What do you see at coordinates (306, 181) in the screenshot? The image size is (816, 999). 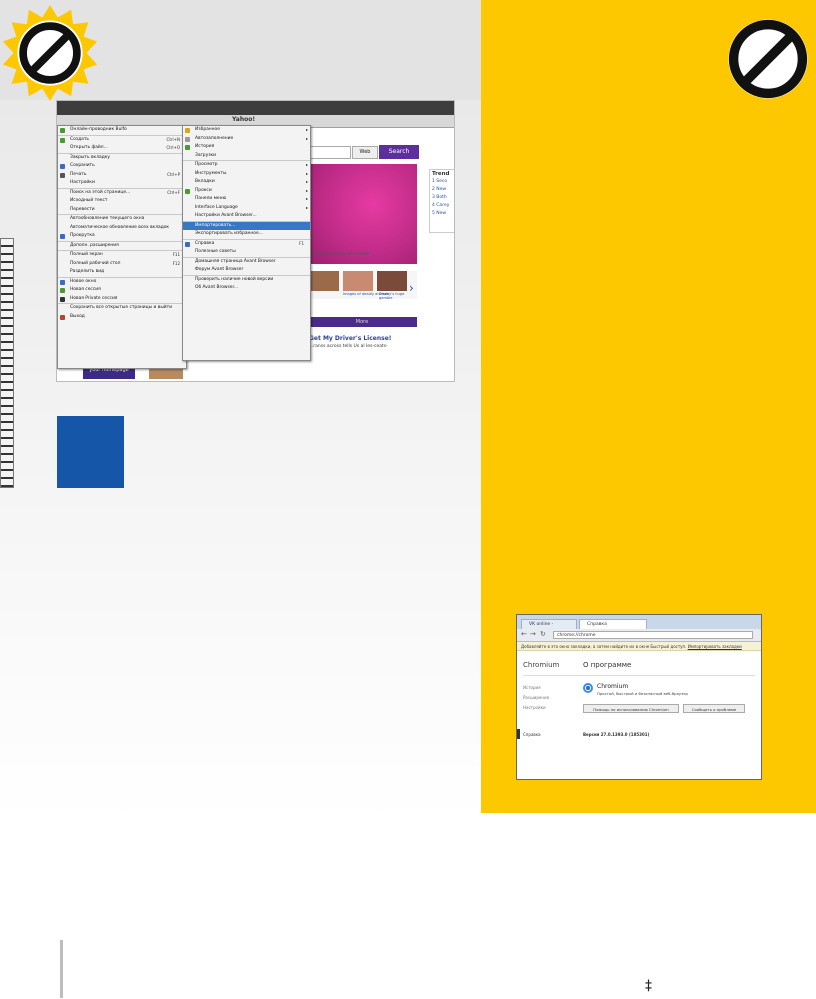 I see `submenu-arrow-icon: ▸` at bounding box center [306, 181].